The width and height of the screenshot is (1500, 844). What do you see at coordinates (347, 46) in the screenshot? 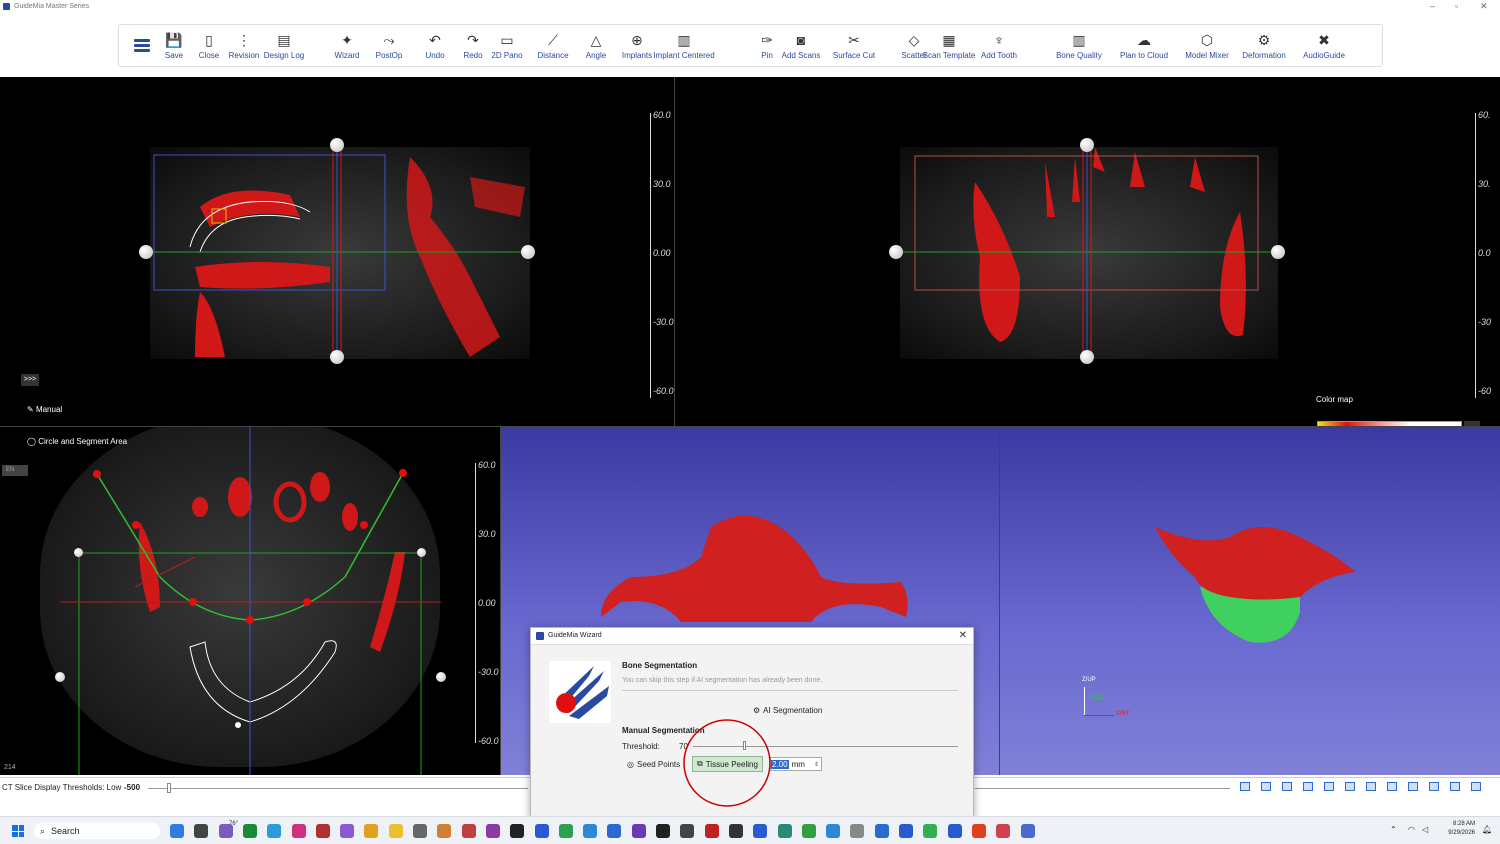
I see `toolbar-wizard-button: ✦ Wizard` at bounding box center [347, 46].